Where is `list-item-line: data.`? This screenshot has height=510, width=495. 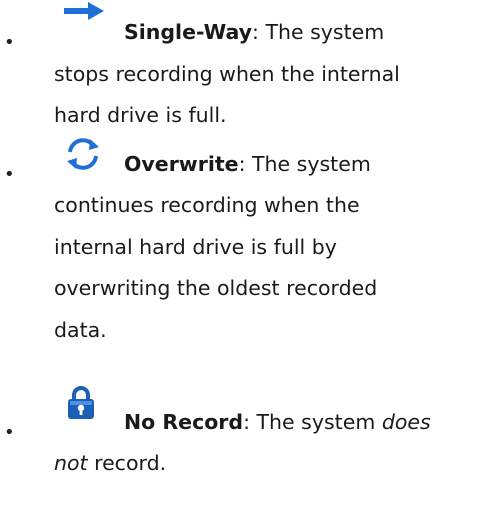 list-item-line: data. is located at coordinates (80, 330).